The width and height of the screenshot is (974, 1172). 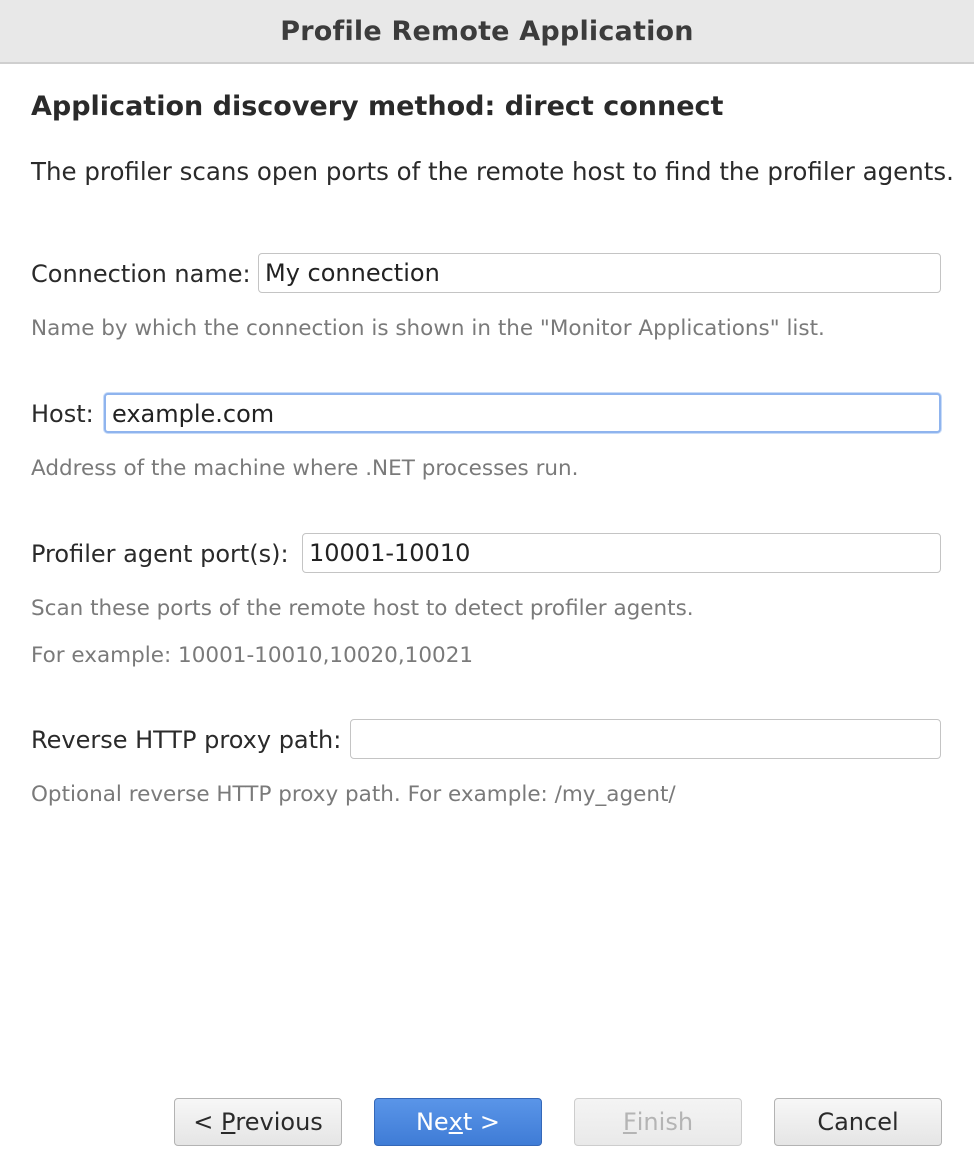 I want to click on next-button: Ne x t >, so click(x=458, y=1122).